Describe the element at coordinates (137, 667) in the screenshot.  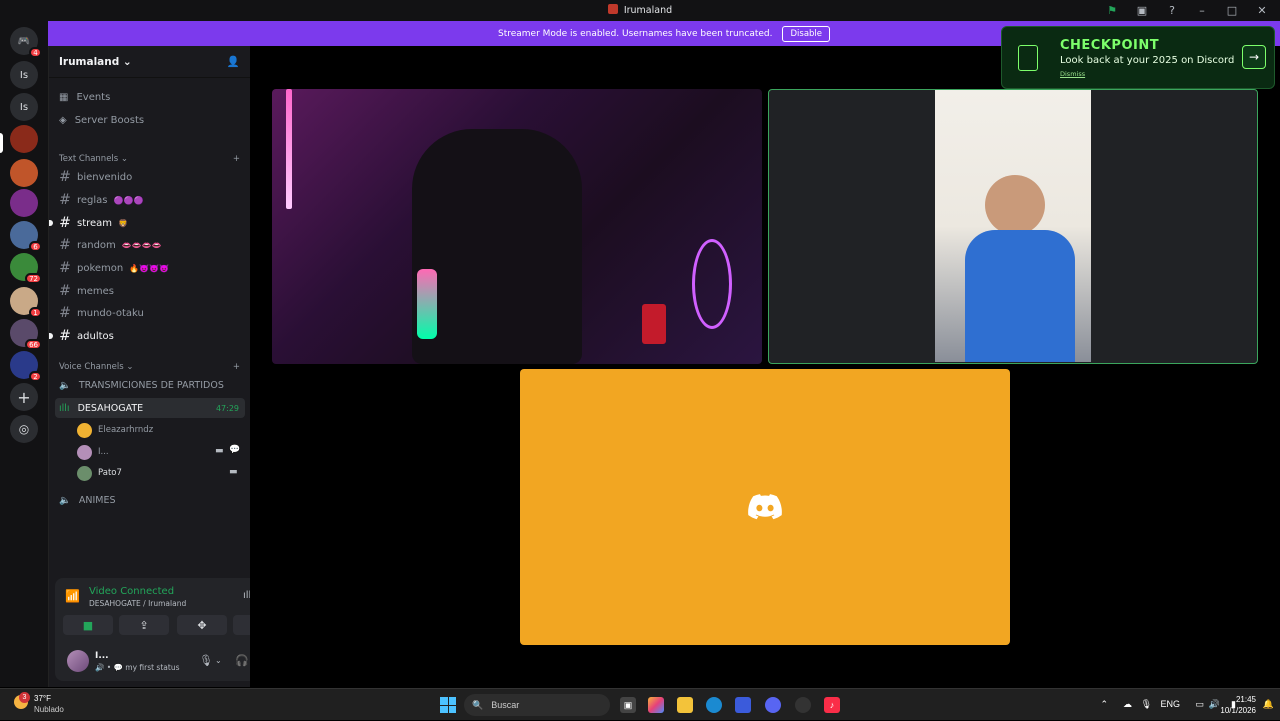
I see `user-status: 🔊 • 💬 my first status` at that location.